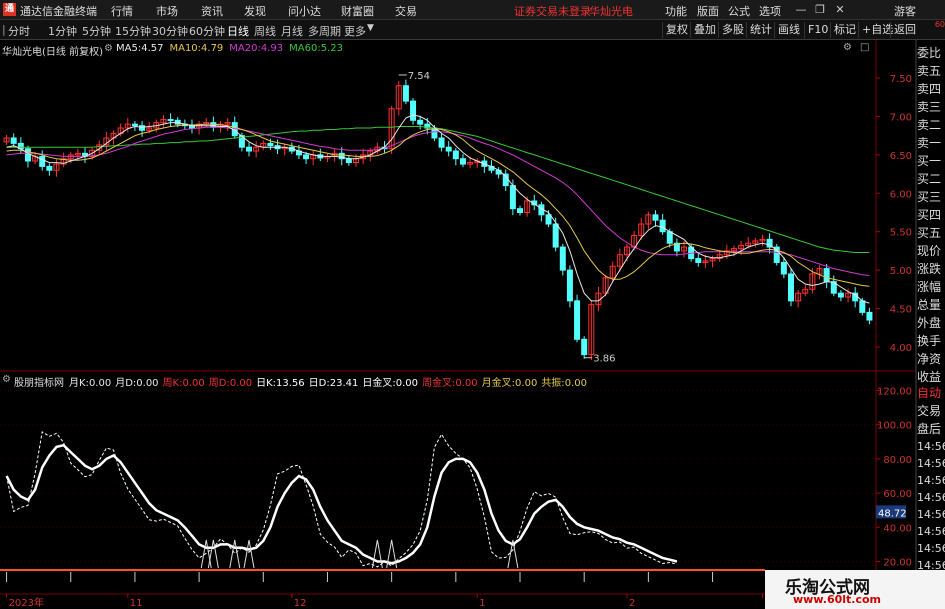 The height and width of the screenshot is (609, 945). Describe the element at coordinates (760, 30) in the screenshot. I see `stats-button: 统计` at that location.